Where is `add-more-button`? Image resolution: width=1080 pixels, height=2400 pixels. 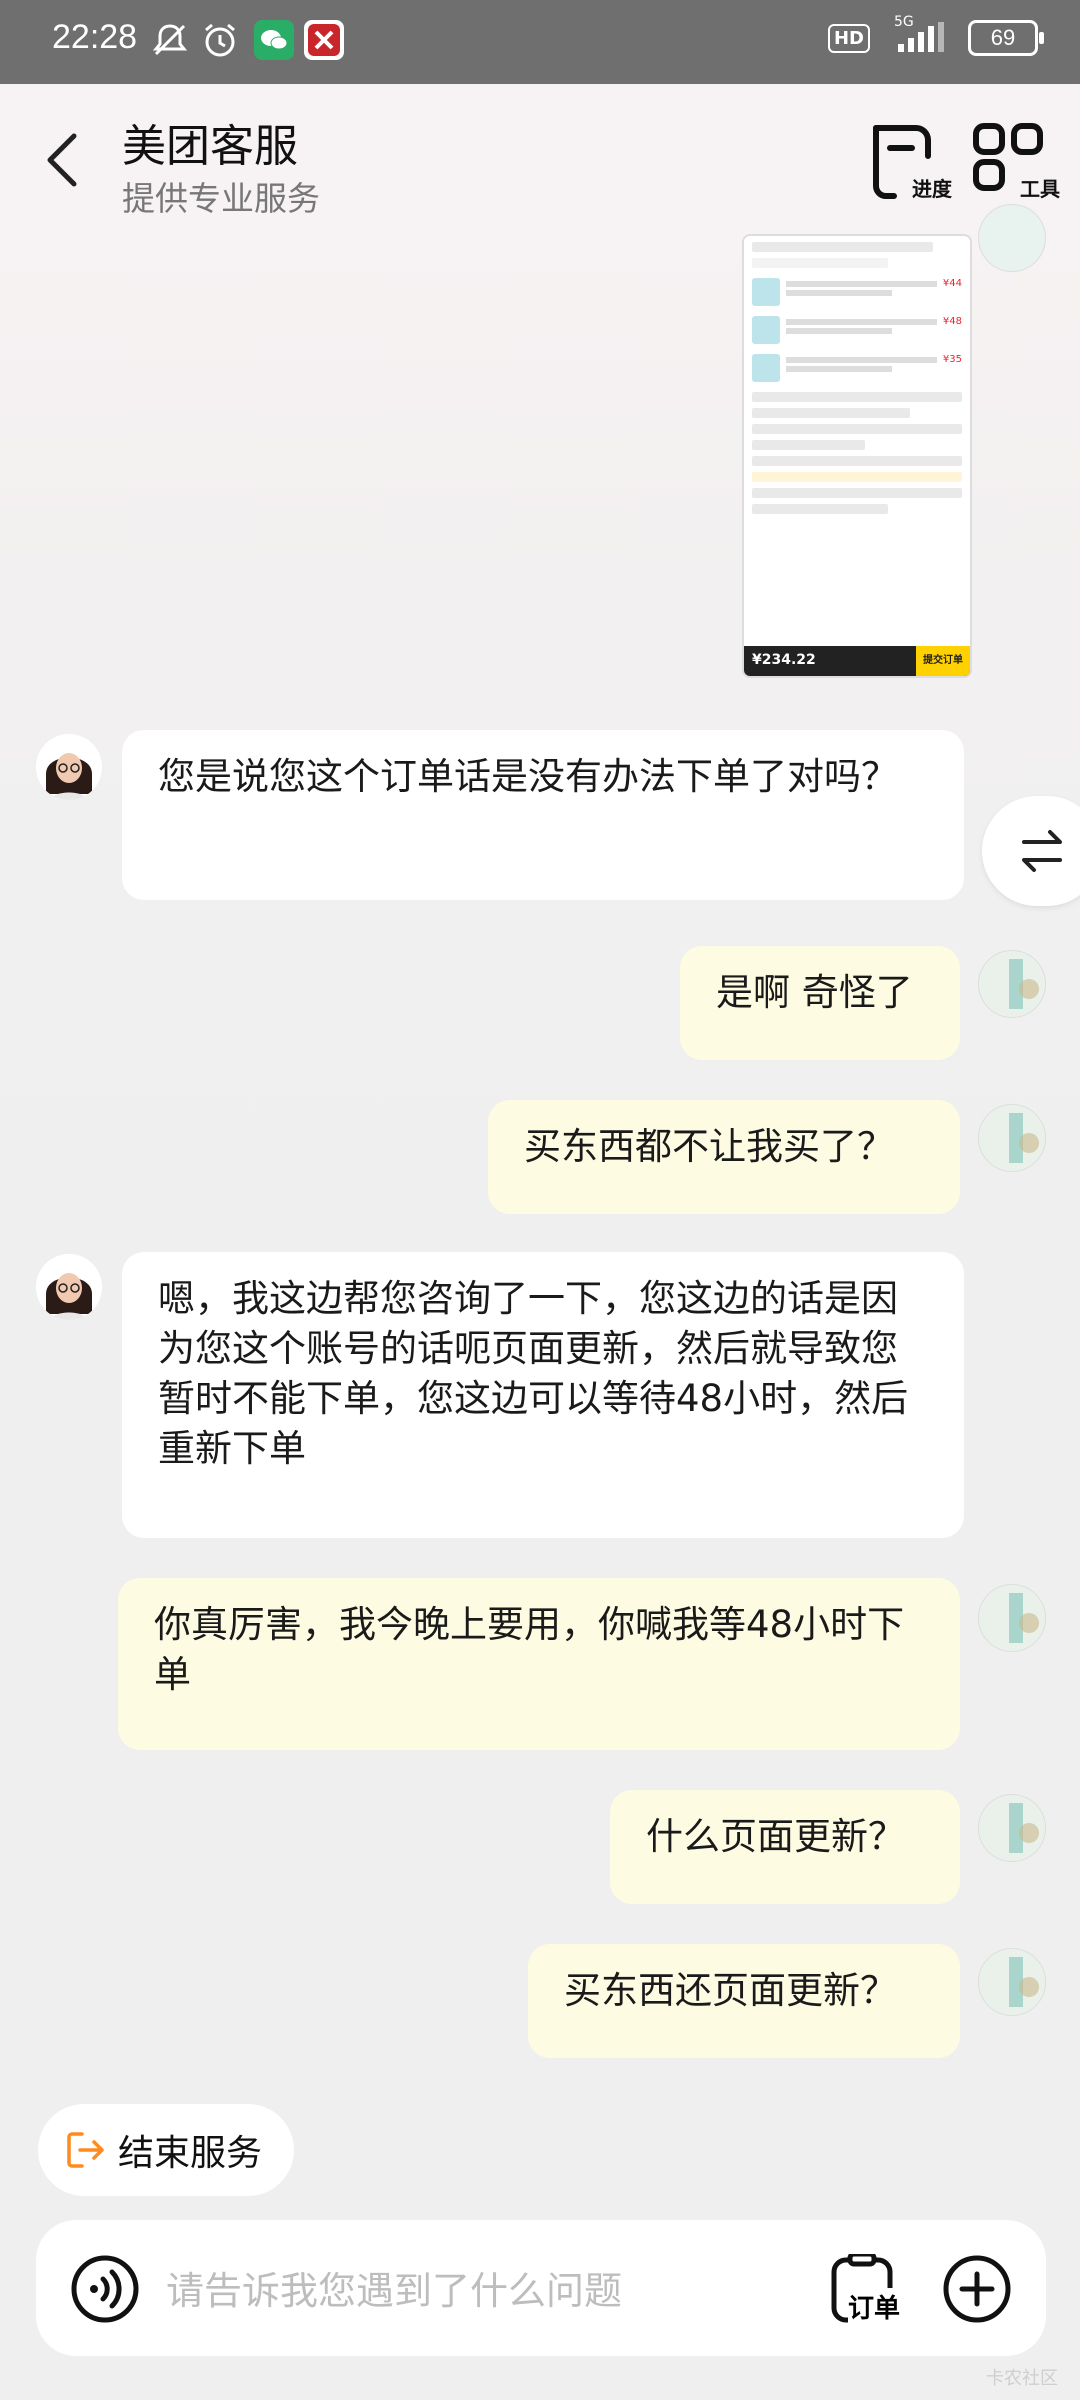
add-more-button is located at coordinates (977, 2289).